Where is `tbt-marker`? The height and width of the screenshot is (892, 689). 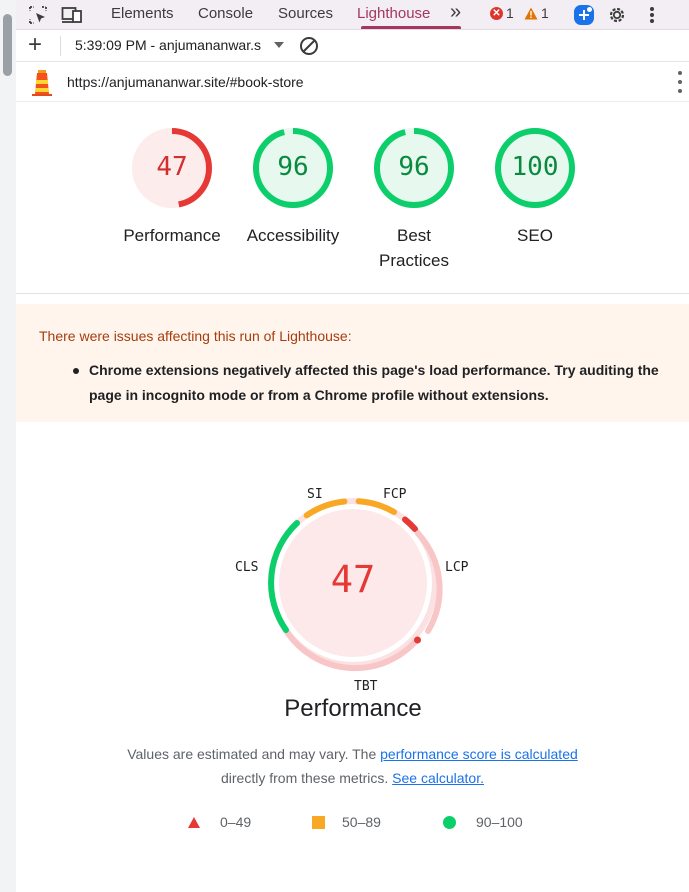
tbt-marker is located at coordinates (417, 640).